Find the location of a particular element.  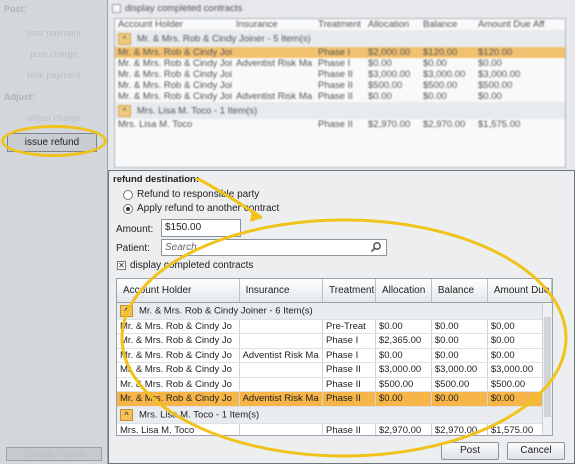

top-col-header: Balance is located at coordinates (447, 24).